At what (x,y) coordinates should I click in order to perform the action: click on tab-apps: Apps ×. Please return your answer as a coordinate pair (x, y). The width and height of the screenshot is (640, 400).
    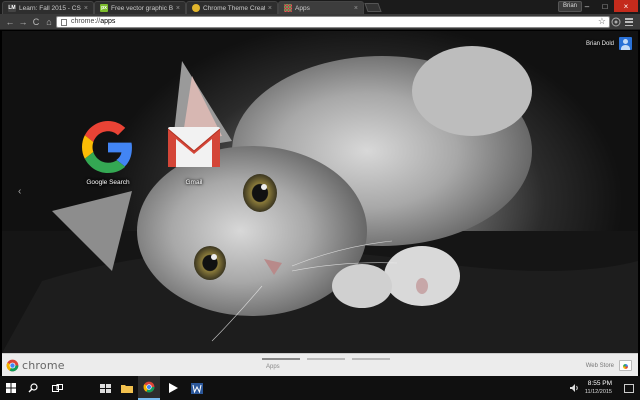
    Looking at the image, I should click on (321, 7).